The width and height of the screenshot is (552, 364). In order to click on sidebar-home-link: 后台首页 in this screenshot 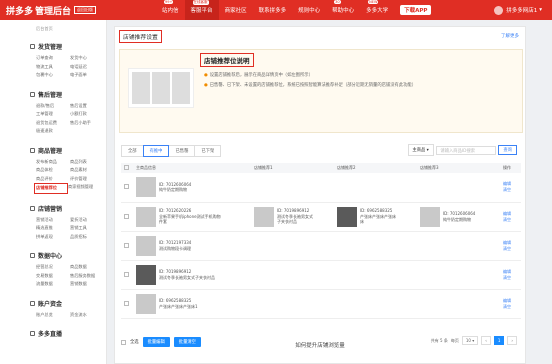, I will do `click(53, 26)`.